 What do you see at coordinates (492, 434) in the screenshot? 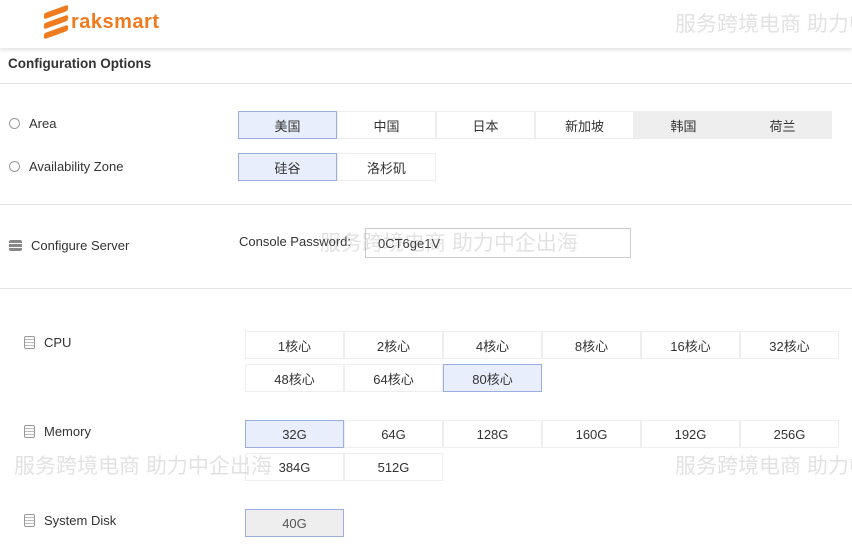
I see `memory-option: 128G` at bounding box center [492, 434].